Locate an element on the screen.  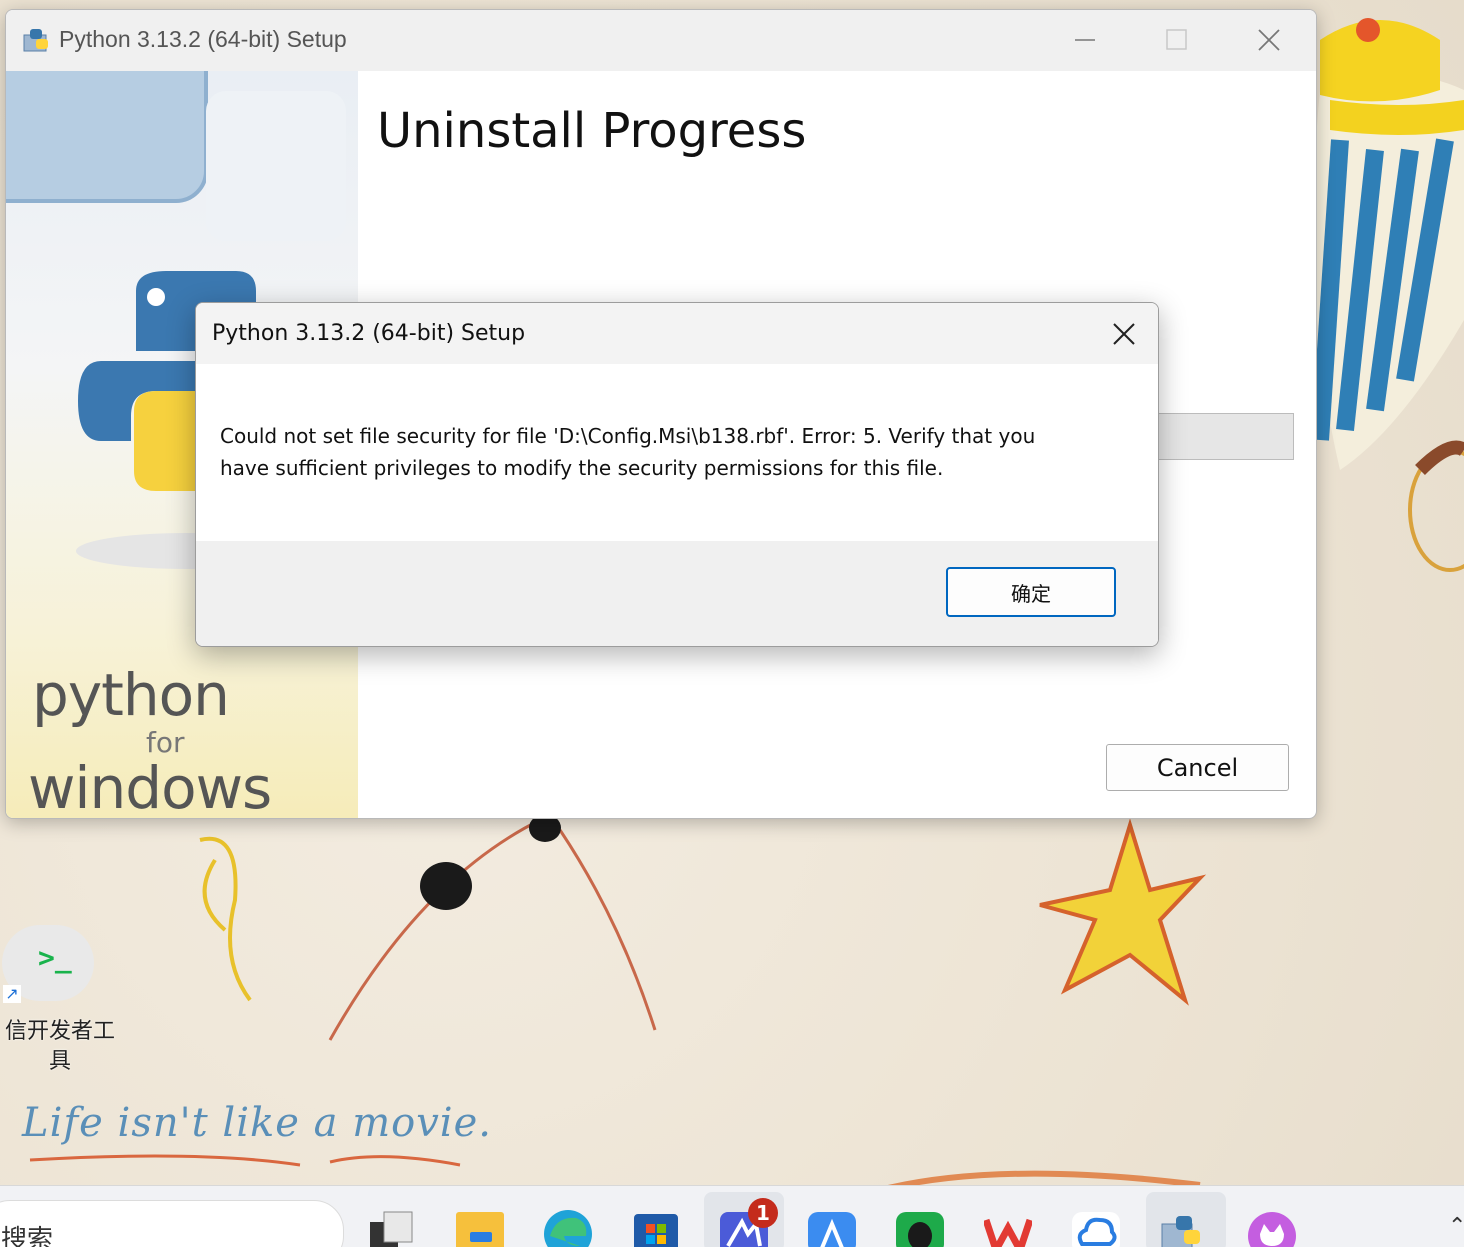
desktop-shortcut-label: 信开发者工 is located at coordinates (59, 1031).